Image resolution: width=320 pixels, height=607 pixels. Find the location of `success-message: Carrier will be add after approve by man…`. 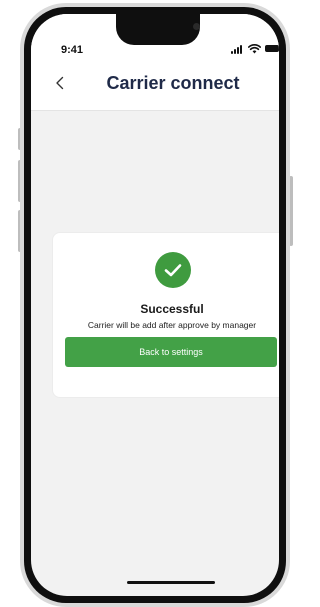

success-message: Carrier will be add after approve by man… is located at coordinates (172, 325).